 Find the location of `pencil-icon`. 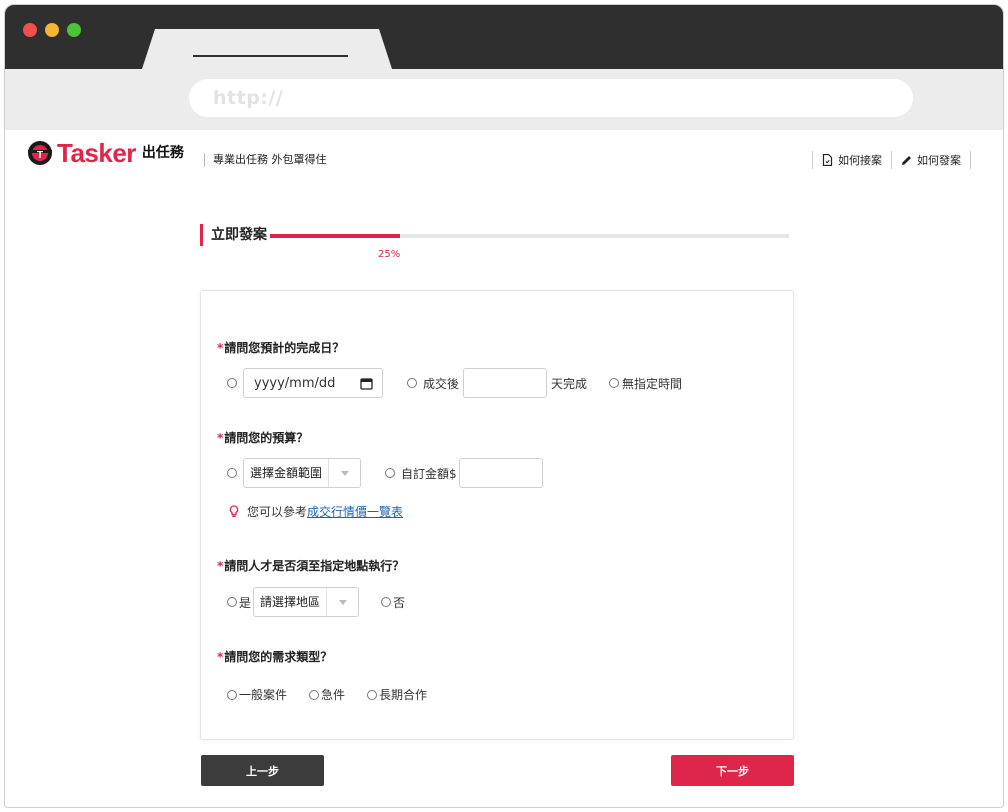

pencil-icon is located at coordinates (906, 160).